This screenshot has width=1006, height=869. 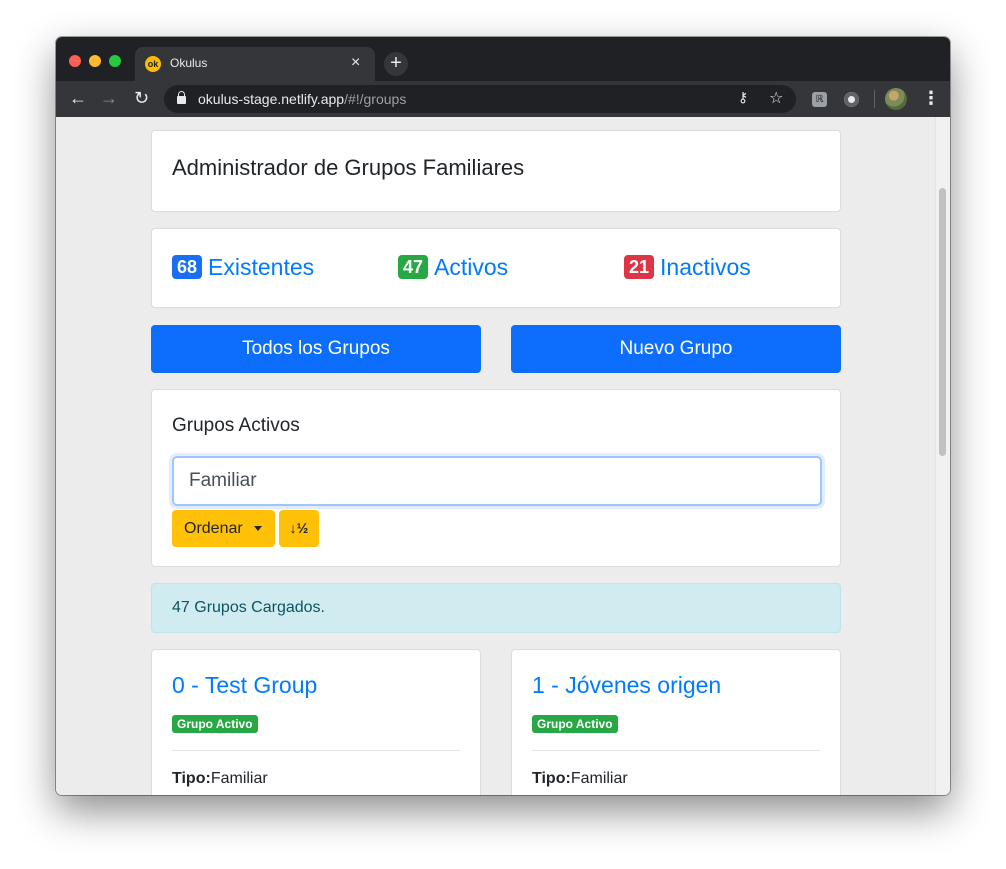 I want to click on tab-close-icon: ×, so click(x=355, y=63).